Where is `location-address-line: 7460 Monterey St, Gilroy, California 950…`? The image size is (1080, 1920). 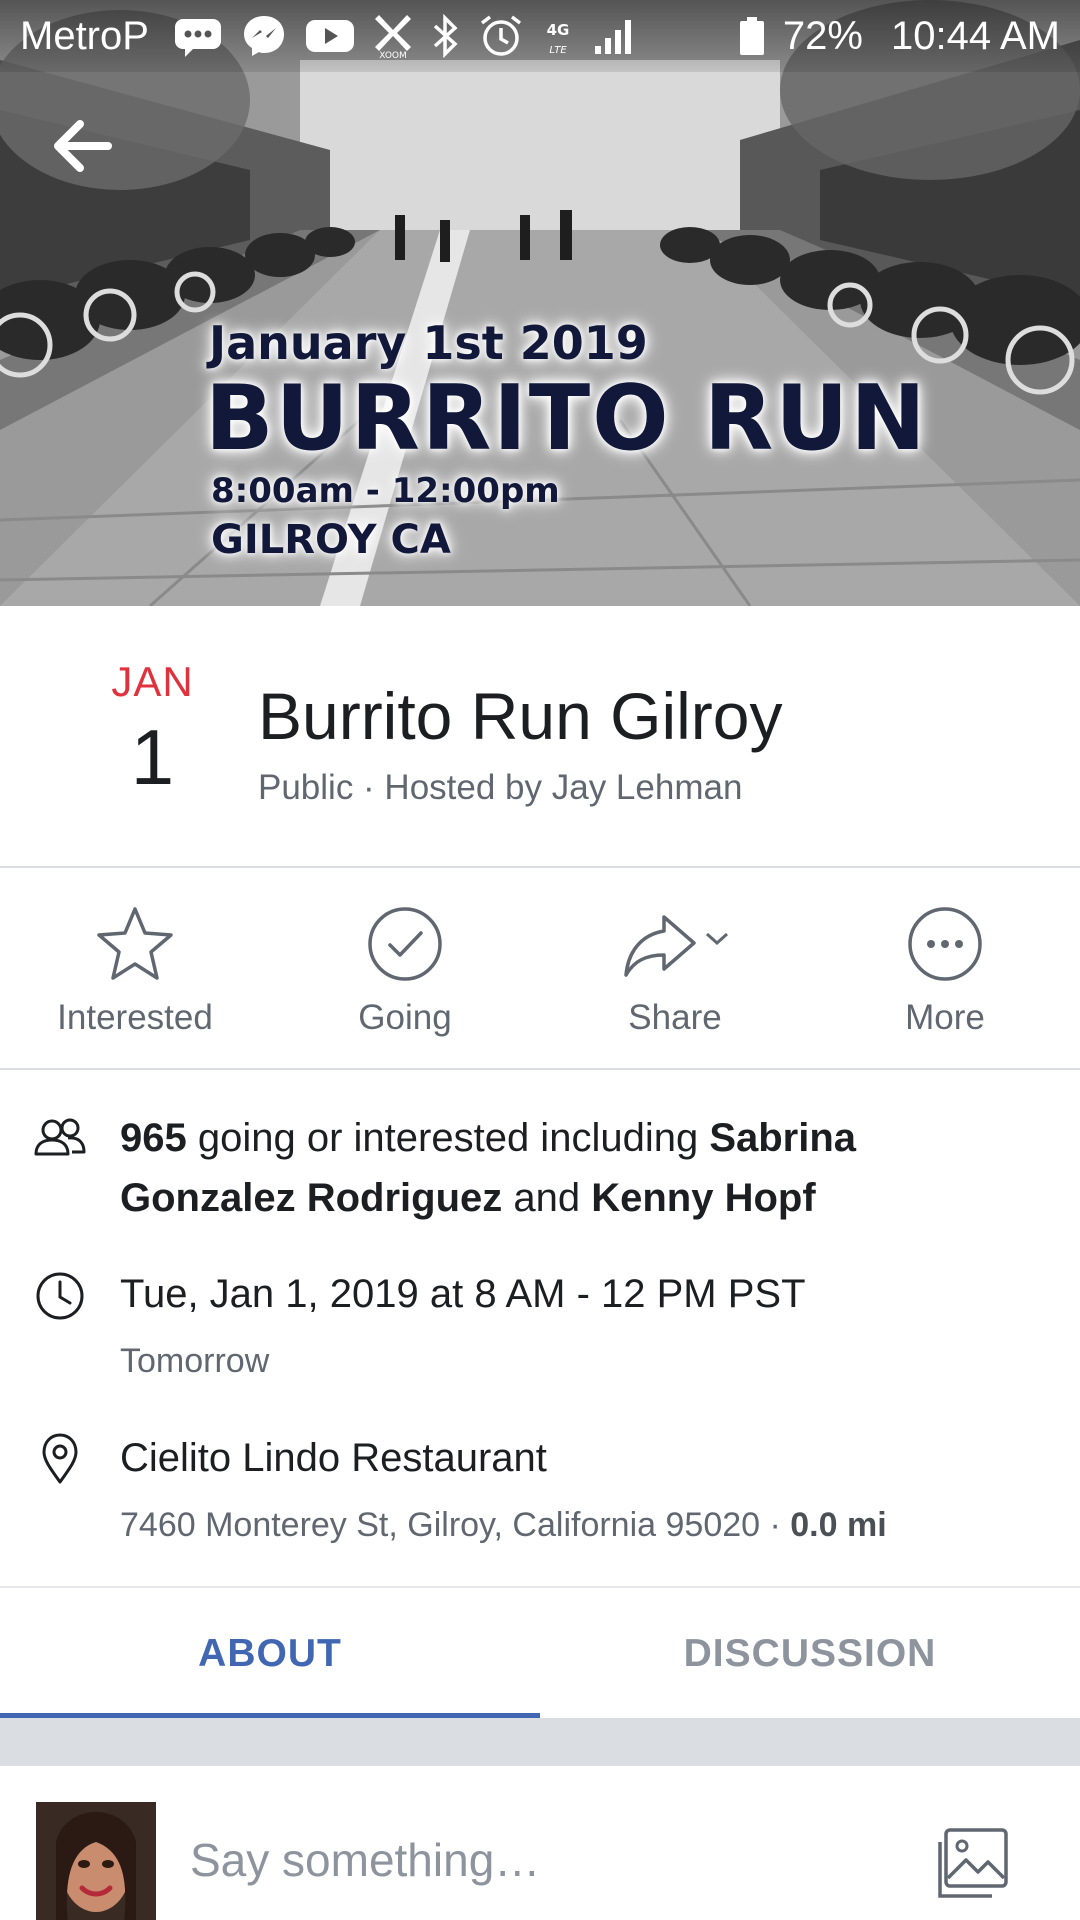 location-address-line: 7460 Monterey St, Gilroy, California 950… is located at coordinates (503, 1525).